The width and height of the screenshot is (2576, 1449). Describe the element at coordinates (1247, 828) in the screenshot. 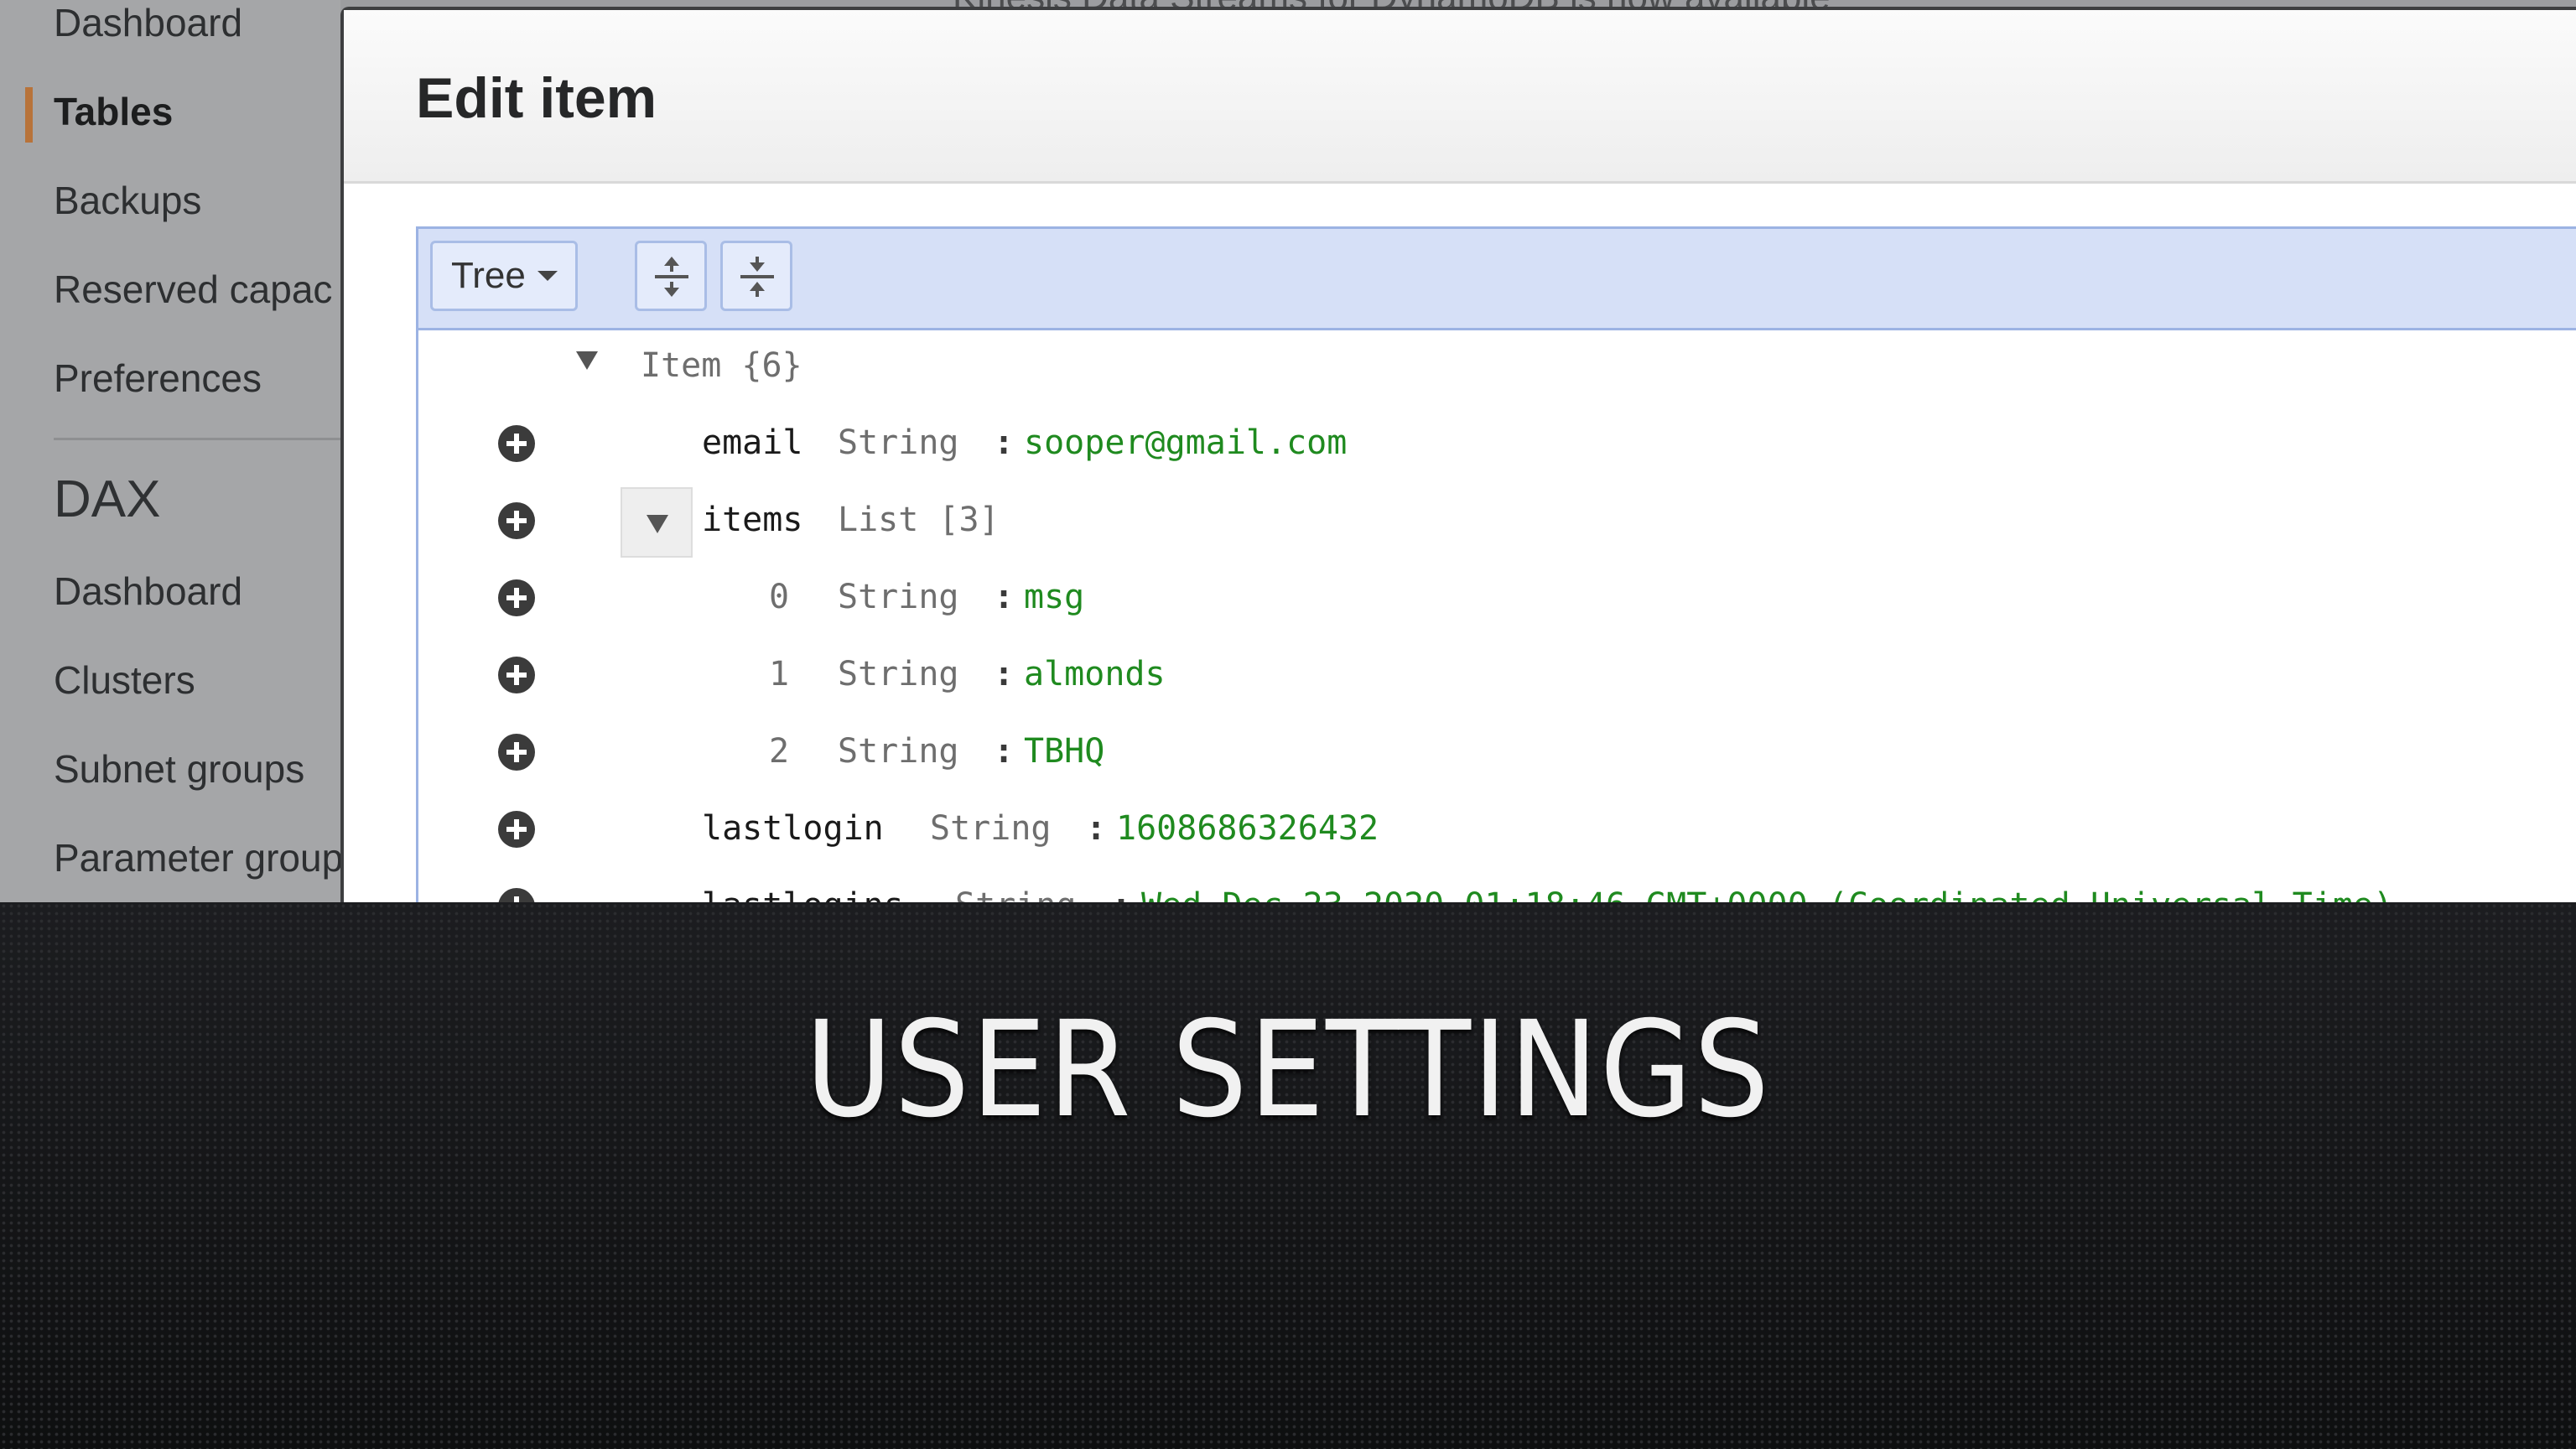

I see `attribute-value: 1608686326432` at that location.